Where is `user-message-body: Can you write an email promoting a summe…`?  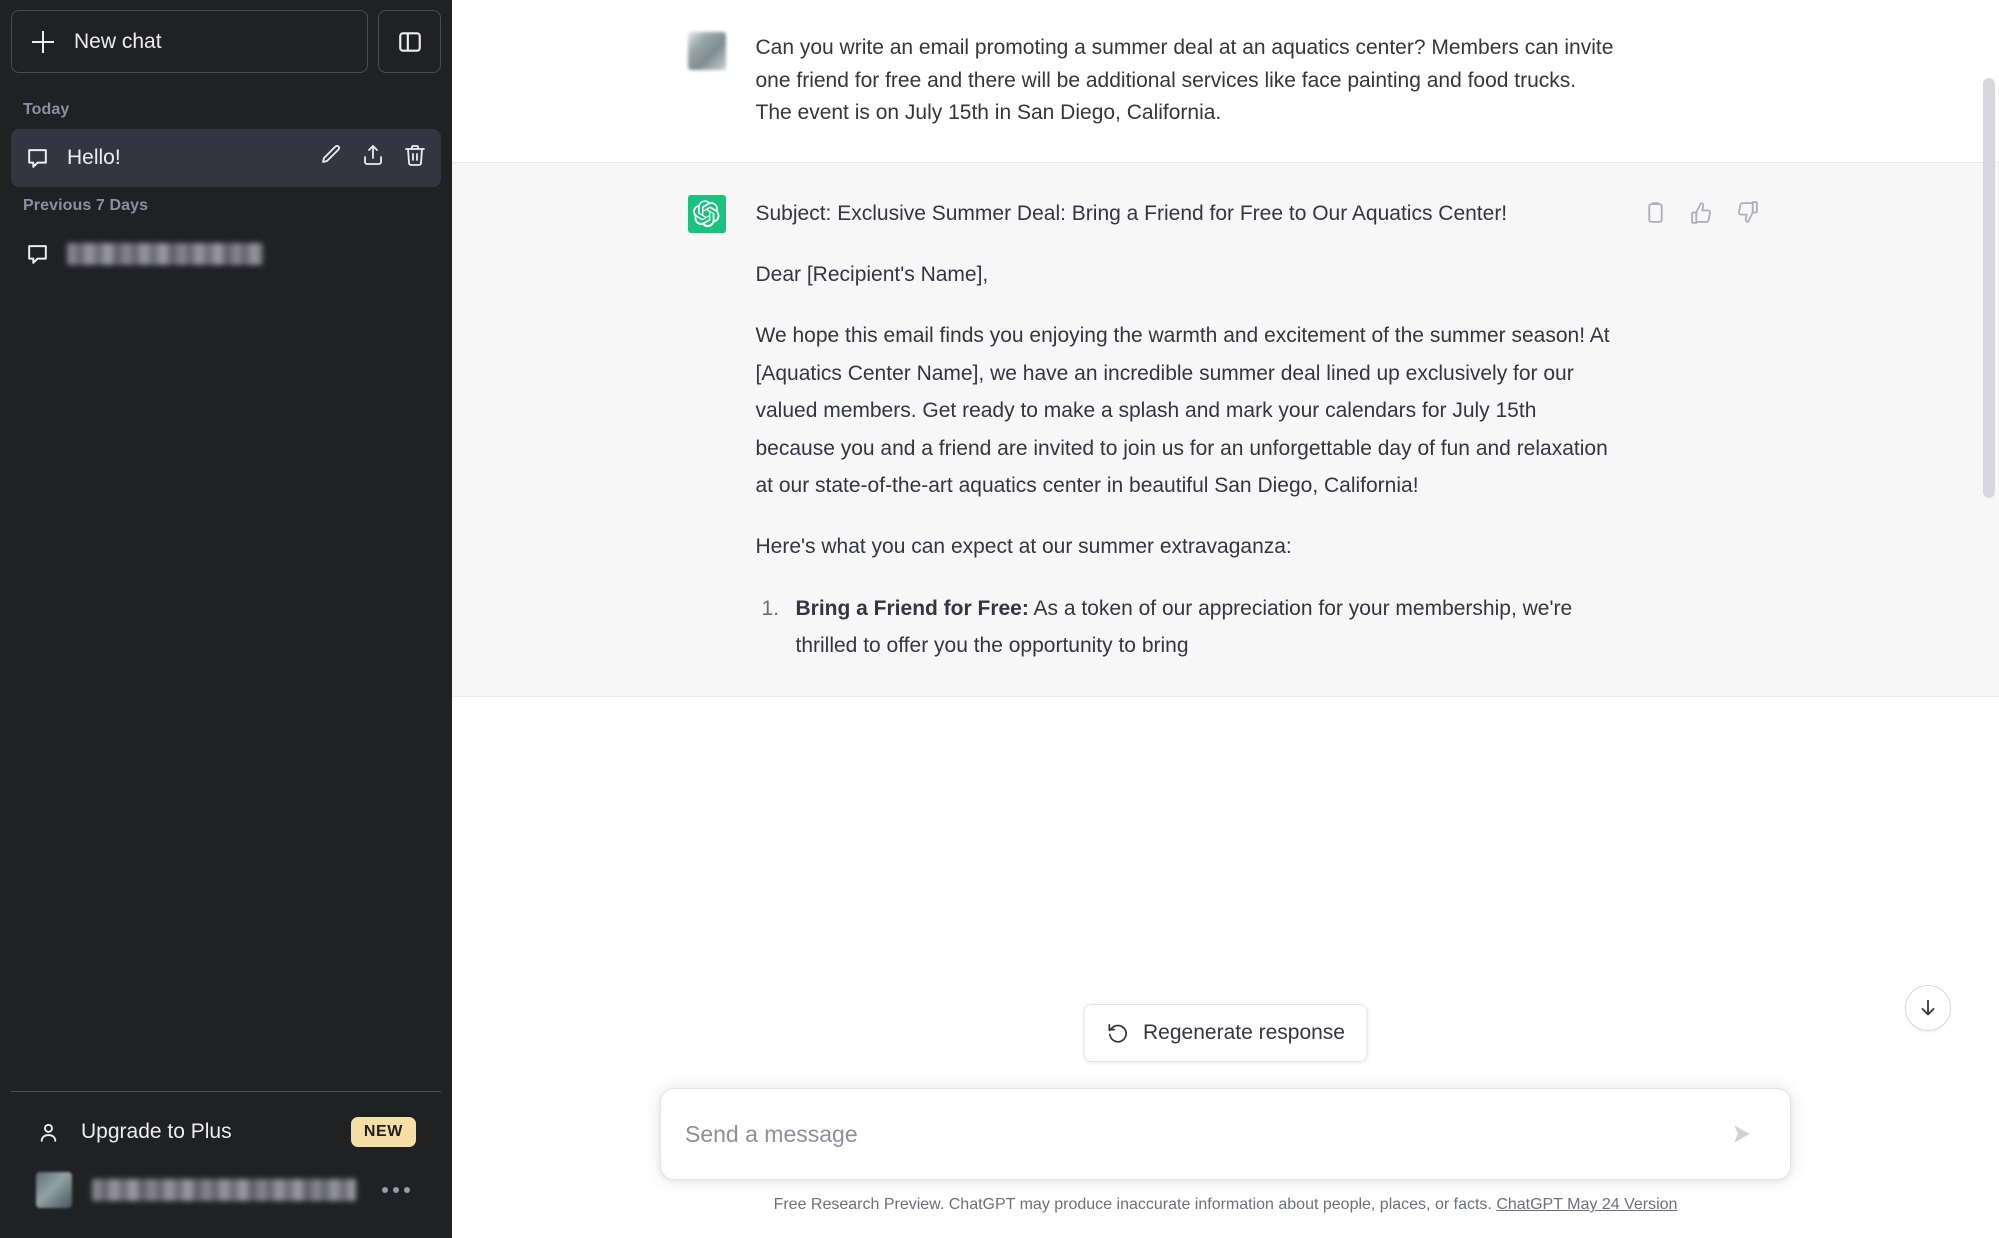
user-message-body: Can you write an email promoting a summe… is located at coordinates (1186, 81).